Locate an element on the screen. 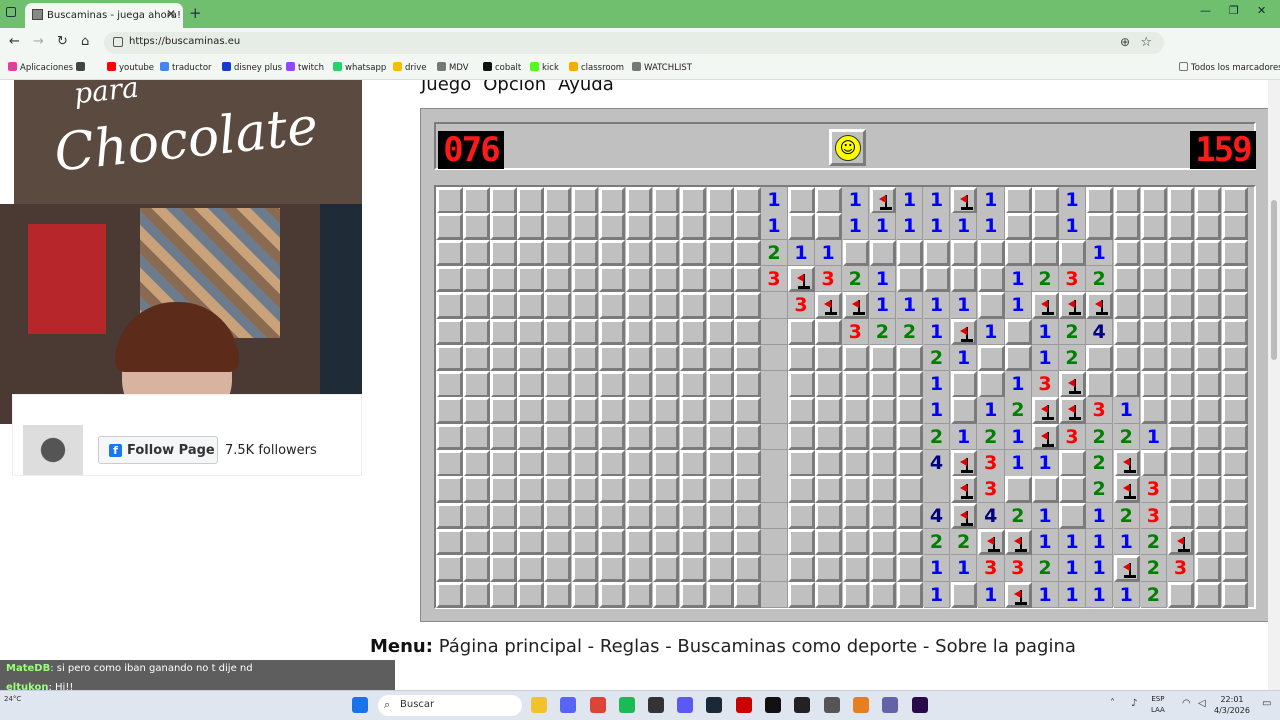 The height and width of the screenshot is (720, 1280). tab-search-icon is located at coordinates (11, 12).